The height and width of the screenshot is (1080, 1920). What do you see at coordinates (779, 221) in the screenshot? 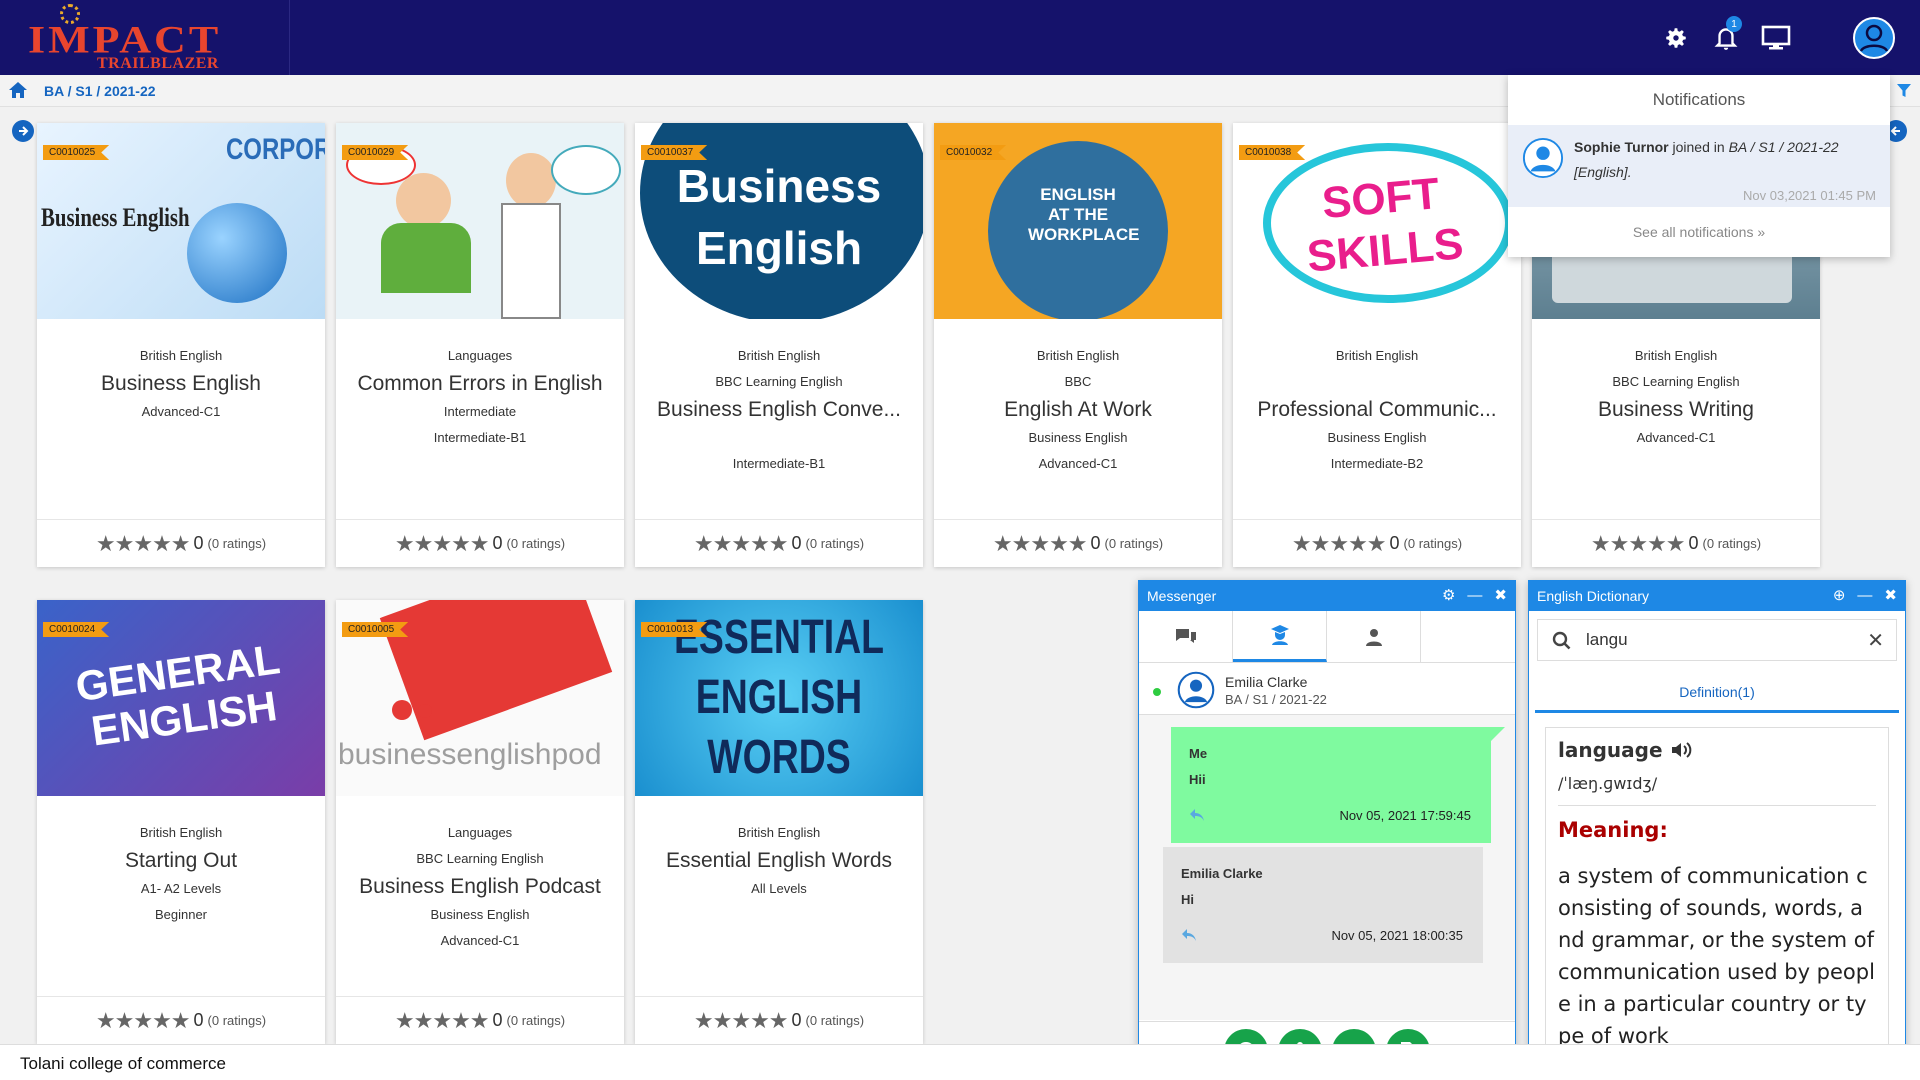
I see `course-image: Business English C0010037` at bounding box center [779, 221].